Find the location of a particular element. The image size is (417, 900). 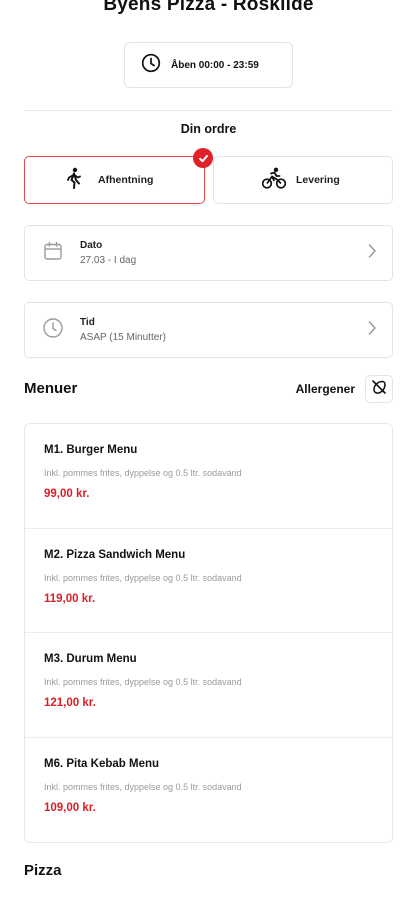

opening-hours-text: Åben 00:00 - 23:59 is located at coordinates (215, 65).